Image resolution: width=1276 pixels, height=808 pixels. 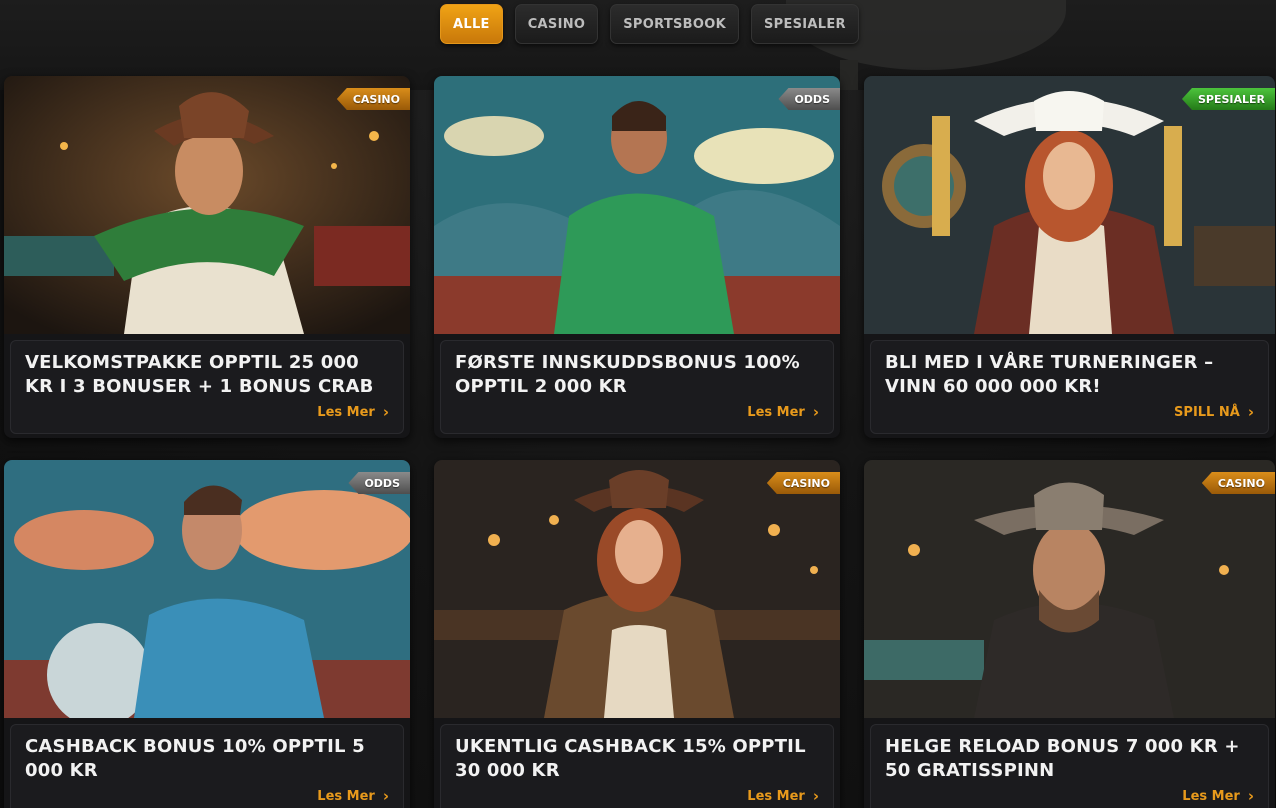 I want to click on tab-spesialer: SPESIALER, so click(x=804, y=24).